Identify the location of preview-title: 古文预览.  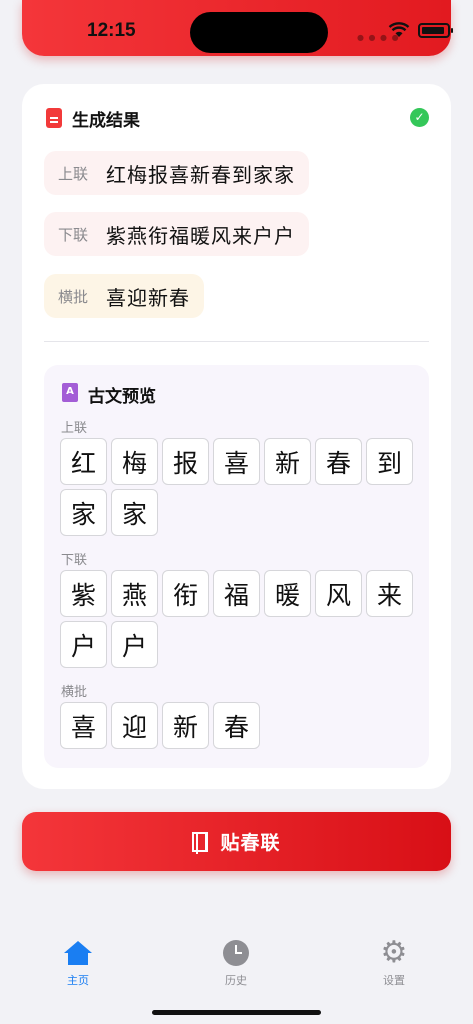
(122, 397).